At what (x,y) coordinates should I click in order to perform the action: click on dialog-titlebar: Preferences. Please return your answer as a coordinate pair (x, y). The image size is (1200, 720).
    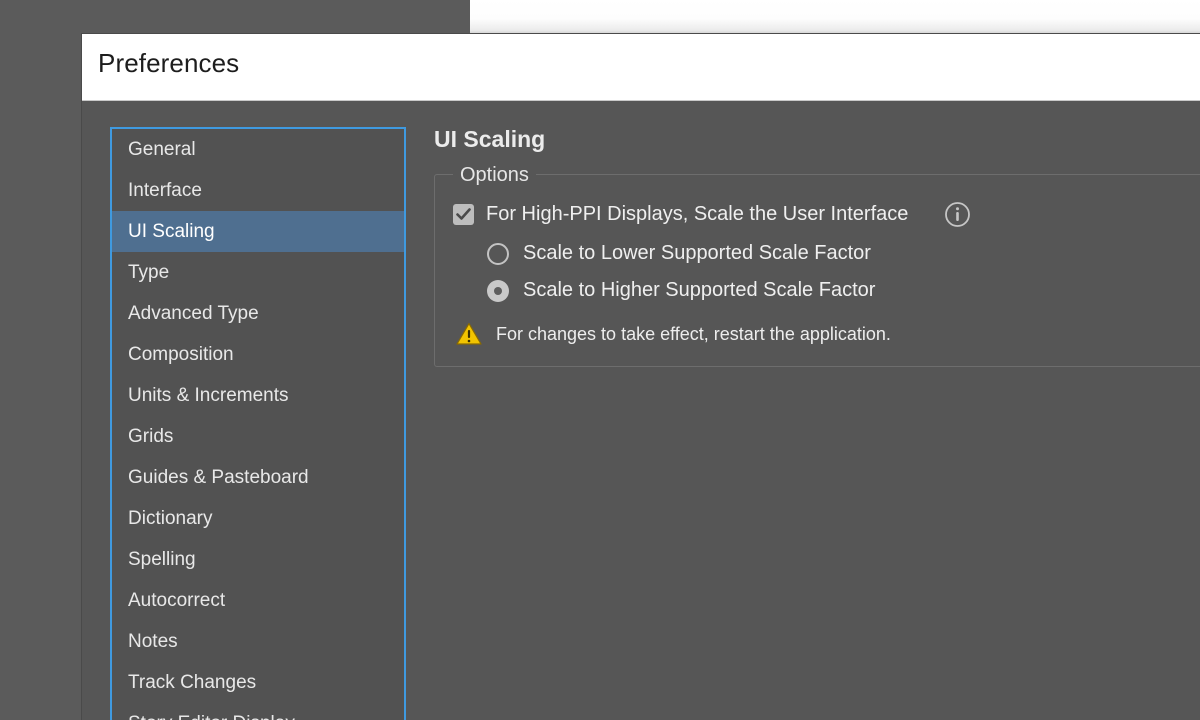
    Looking at the image, I should click on (641, 67).